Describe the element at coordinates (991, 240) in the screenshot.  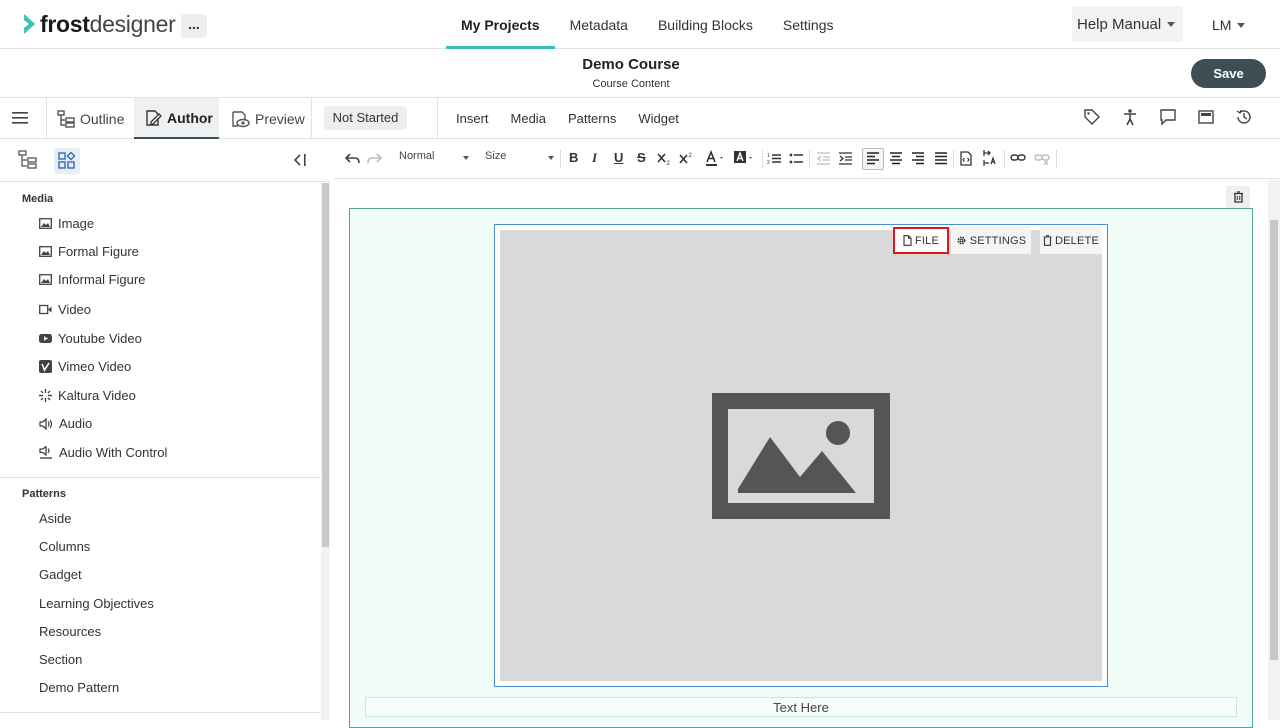
I see `settings-button: SETTINGS` at that location.